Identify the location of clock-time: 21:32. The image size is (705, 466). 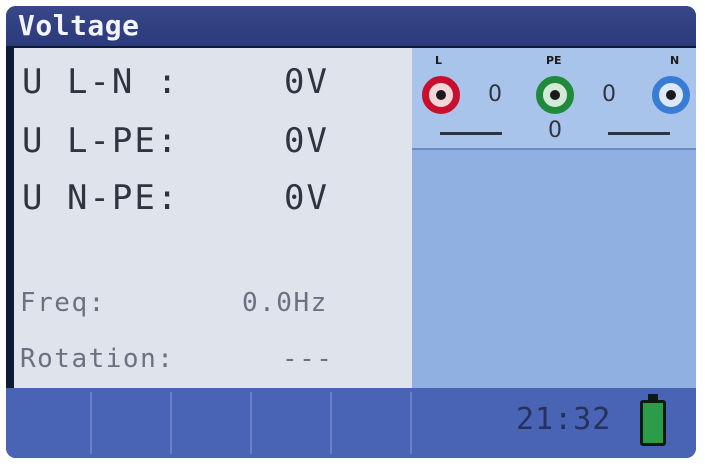
(564, 419).